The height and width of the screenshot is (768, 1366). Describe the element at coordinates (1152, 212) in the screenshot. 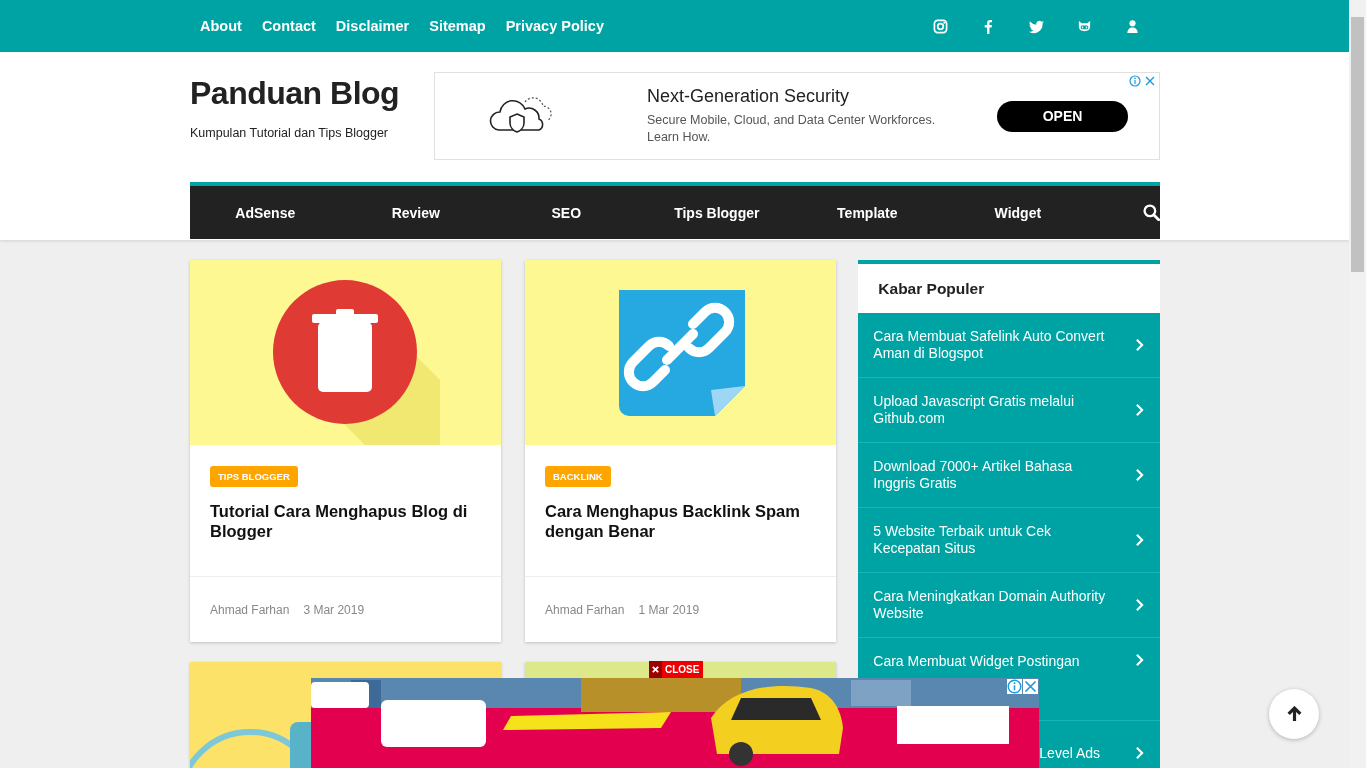

I see `search-icon` at that location.